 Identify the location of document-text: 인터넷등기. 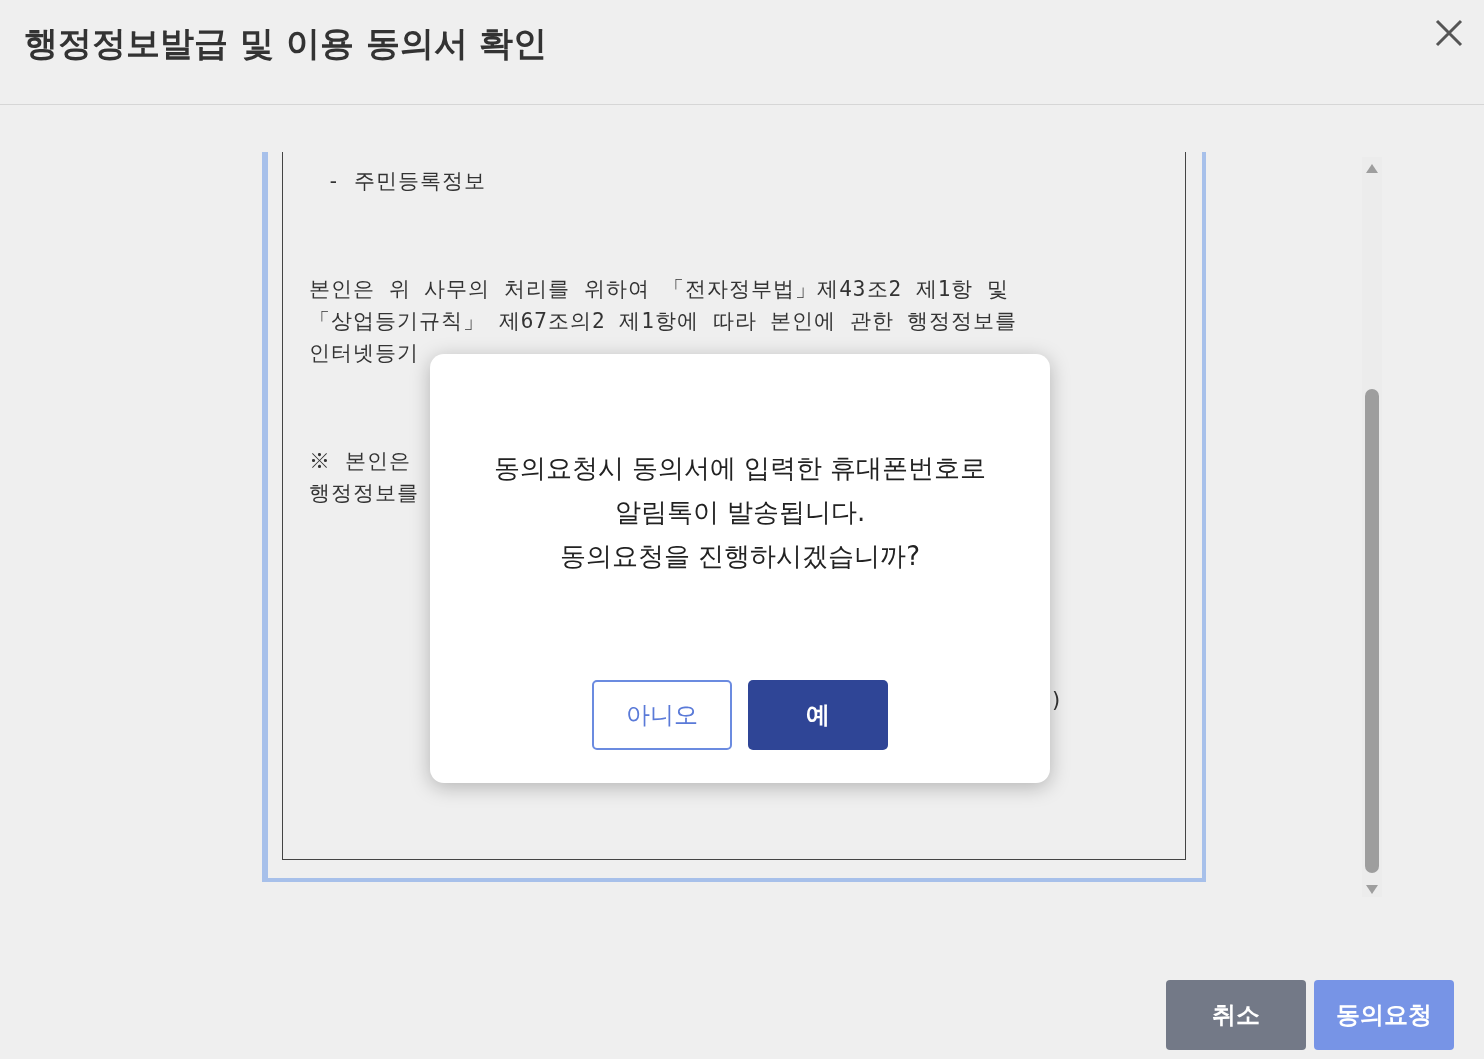
(364, 353).